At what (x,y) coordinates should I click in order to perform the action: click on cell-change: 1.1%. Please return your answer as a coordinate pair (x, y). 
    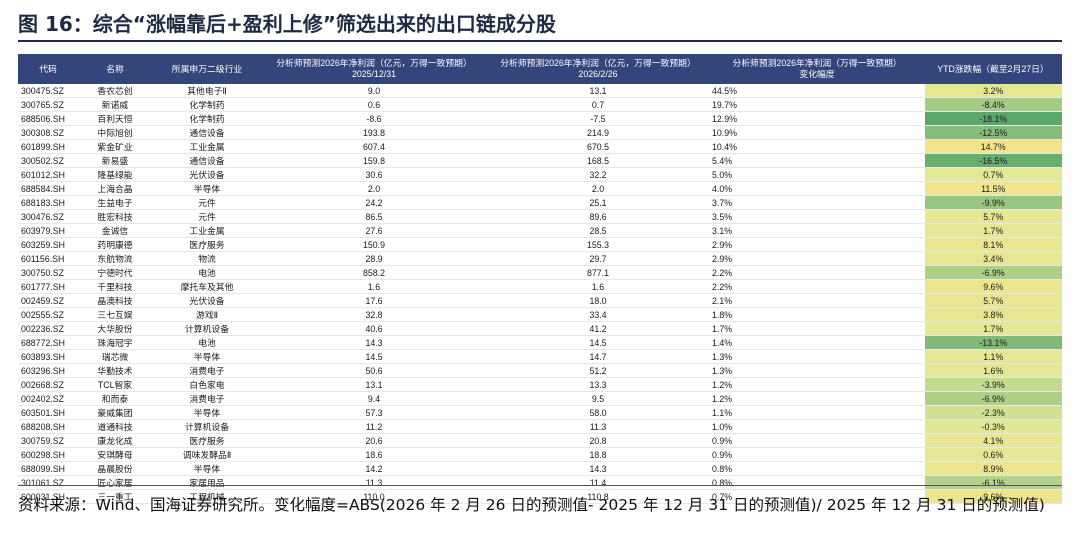
    Looking at the image, I should click on (817, 412).